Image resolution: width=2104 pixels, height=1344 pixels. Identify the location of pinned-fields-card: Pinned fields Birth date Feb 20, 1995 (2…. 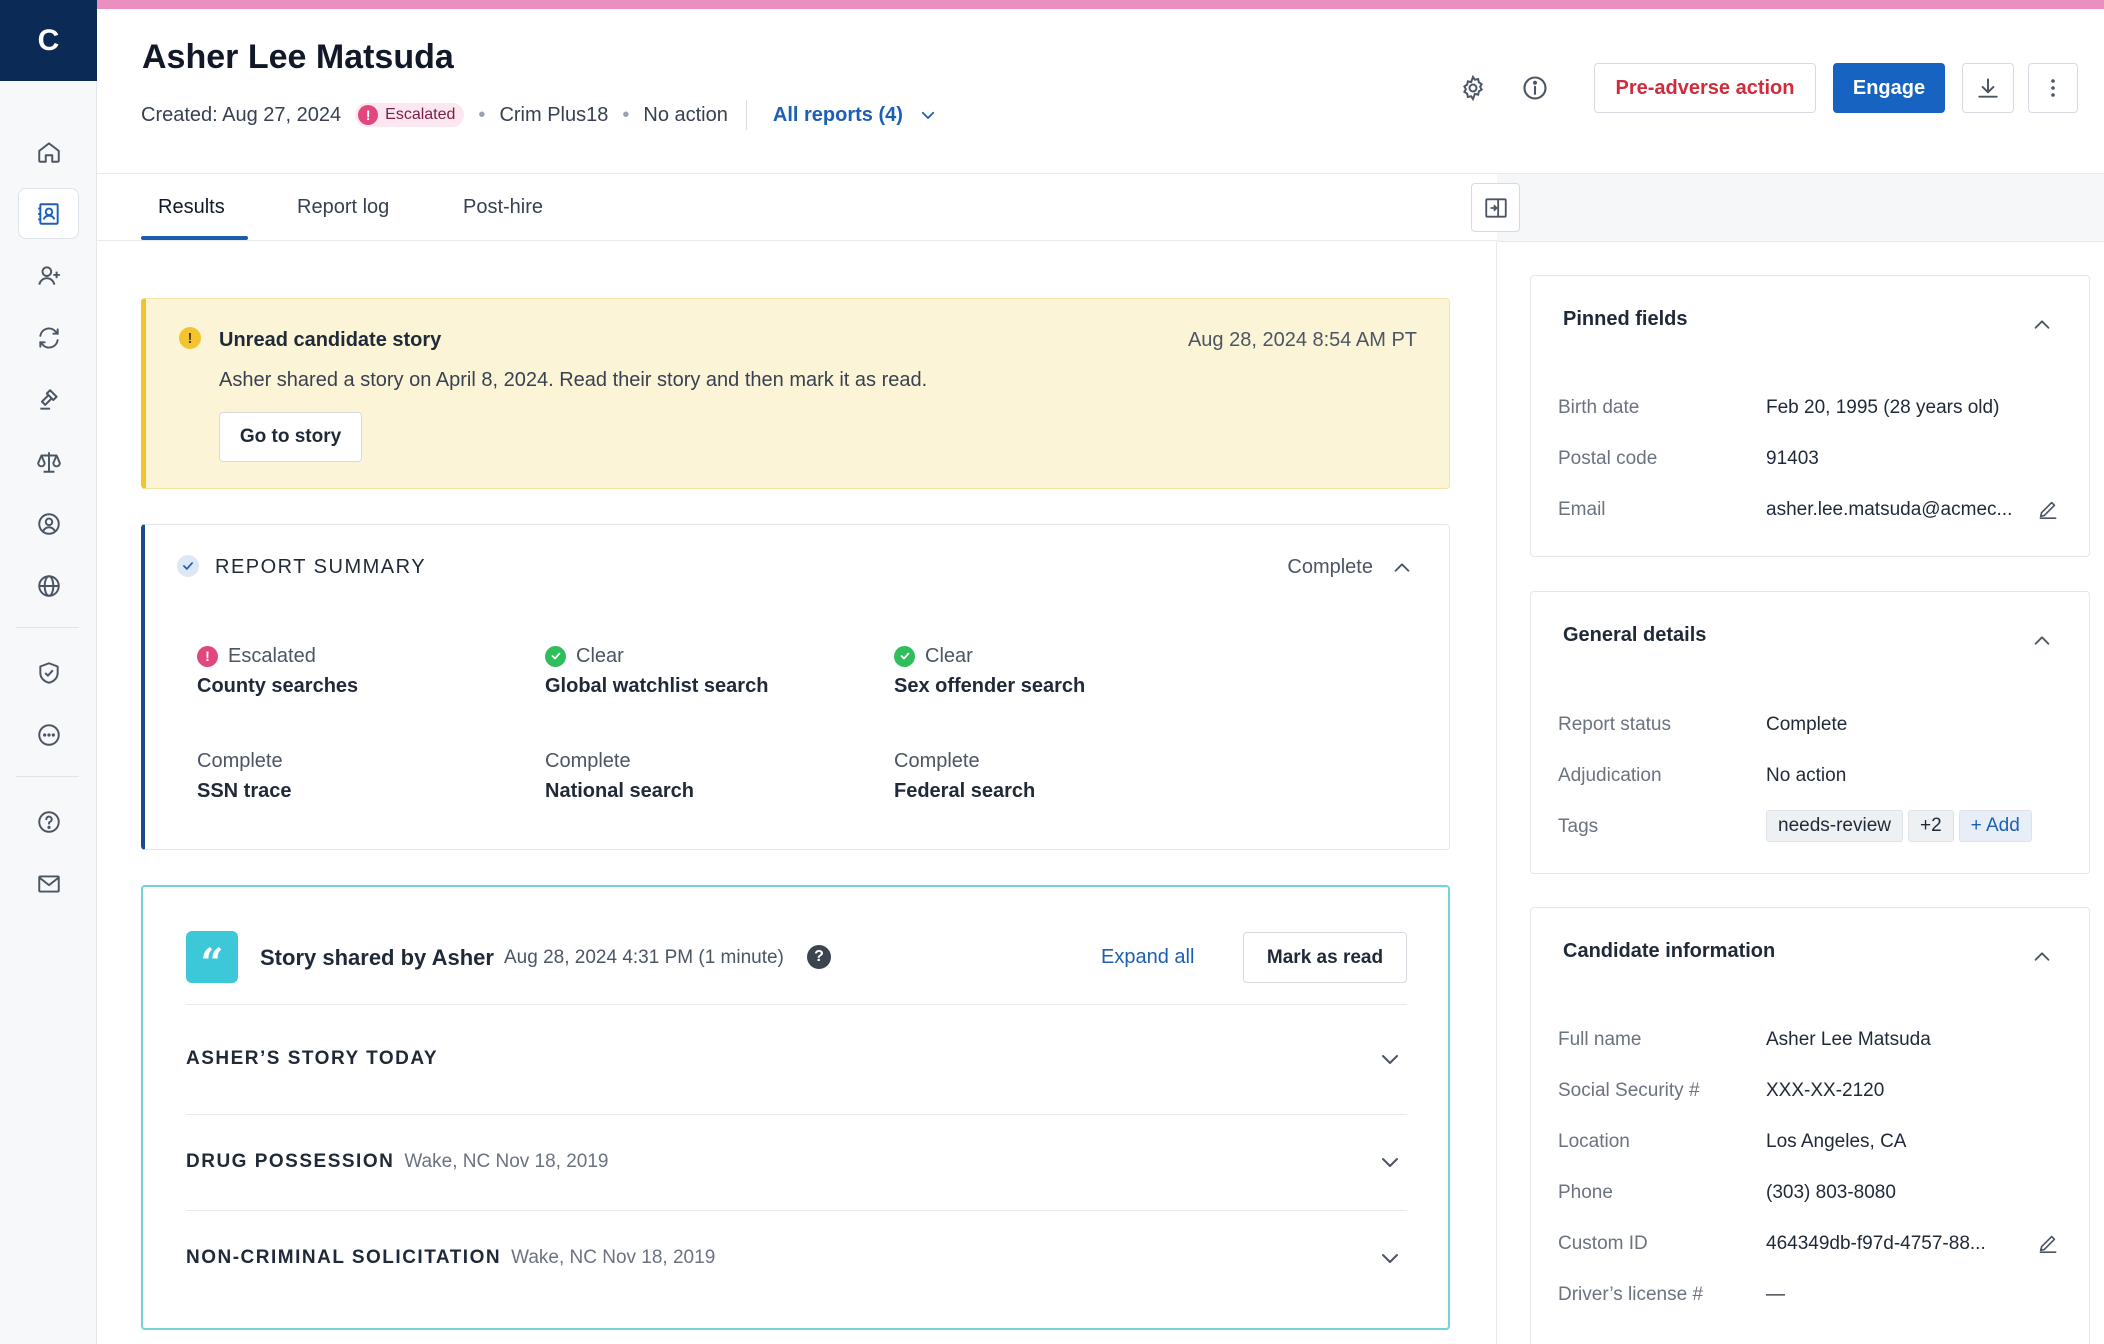
(1810, 416).